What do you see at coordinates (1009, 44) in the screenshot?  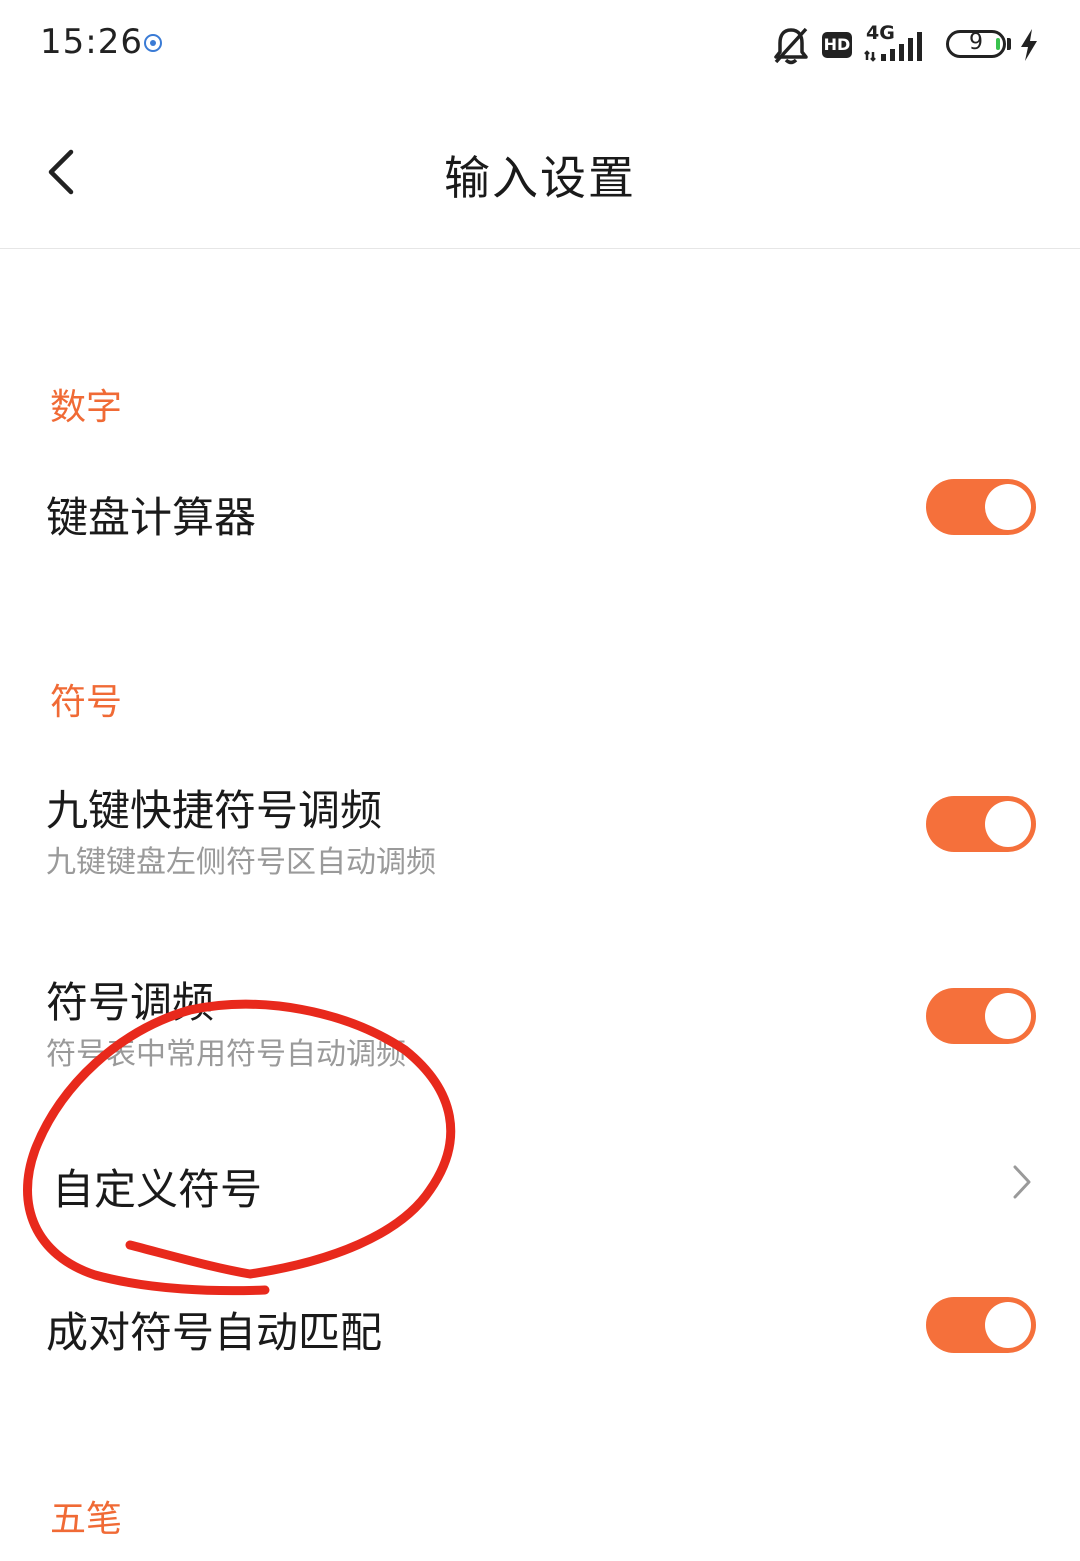 I see `battery-tip` at bounding box center [1009, 44].